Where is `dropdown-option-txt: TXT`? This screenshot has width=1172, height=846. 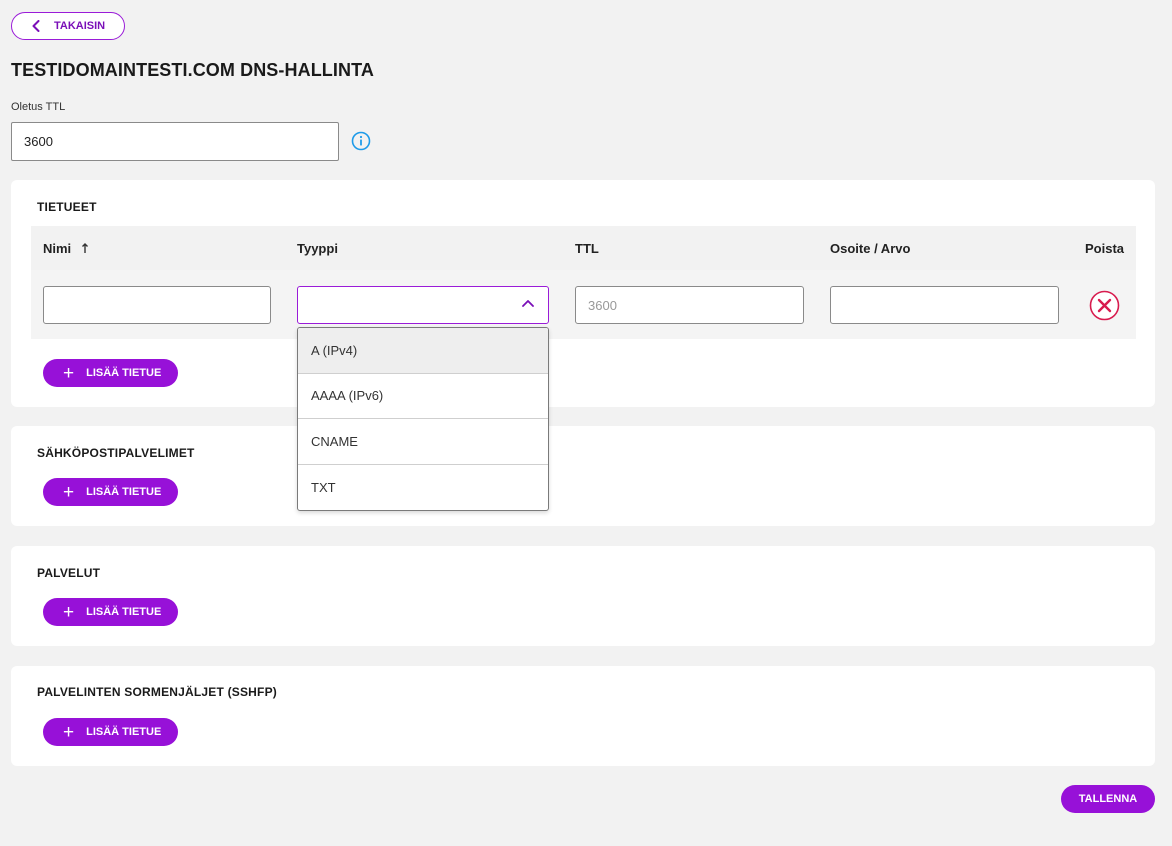
dropdown-option-txt: TXT is located at coordinates (423, 488).